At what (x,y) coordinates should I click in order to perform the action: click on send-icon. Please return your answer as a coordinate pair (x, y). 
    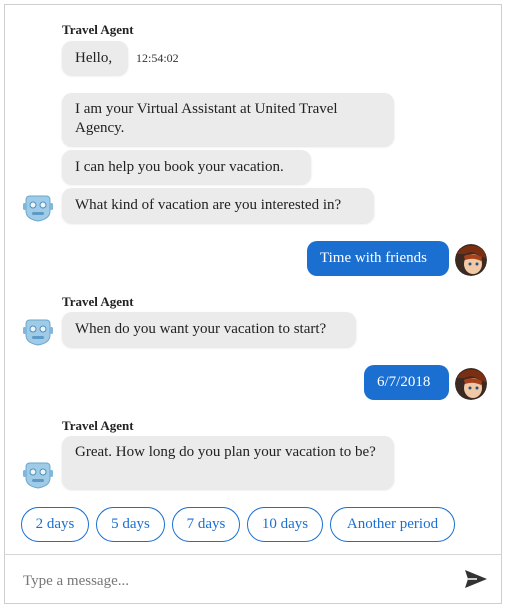
    Looking at the image, I should click on (476, 579).